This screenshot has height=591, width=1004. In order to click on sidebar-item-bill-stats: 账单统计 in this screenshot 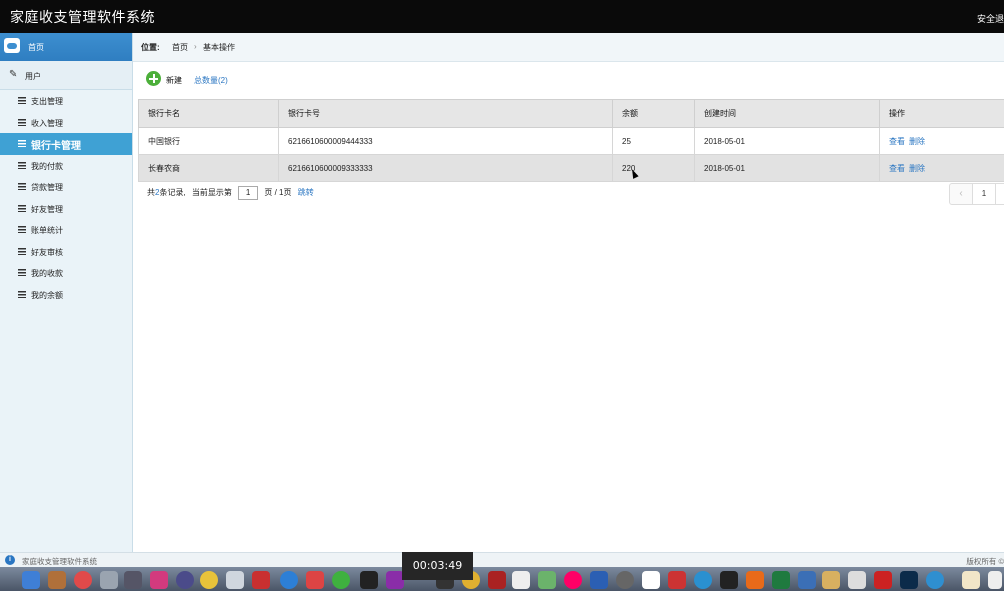, I will do `click(66, 230)`.